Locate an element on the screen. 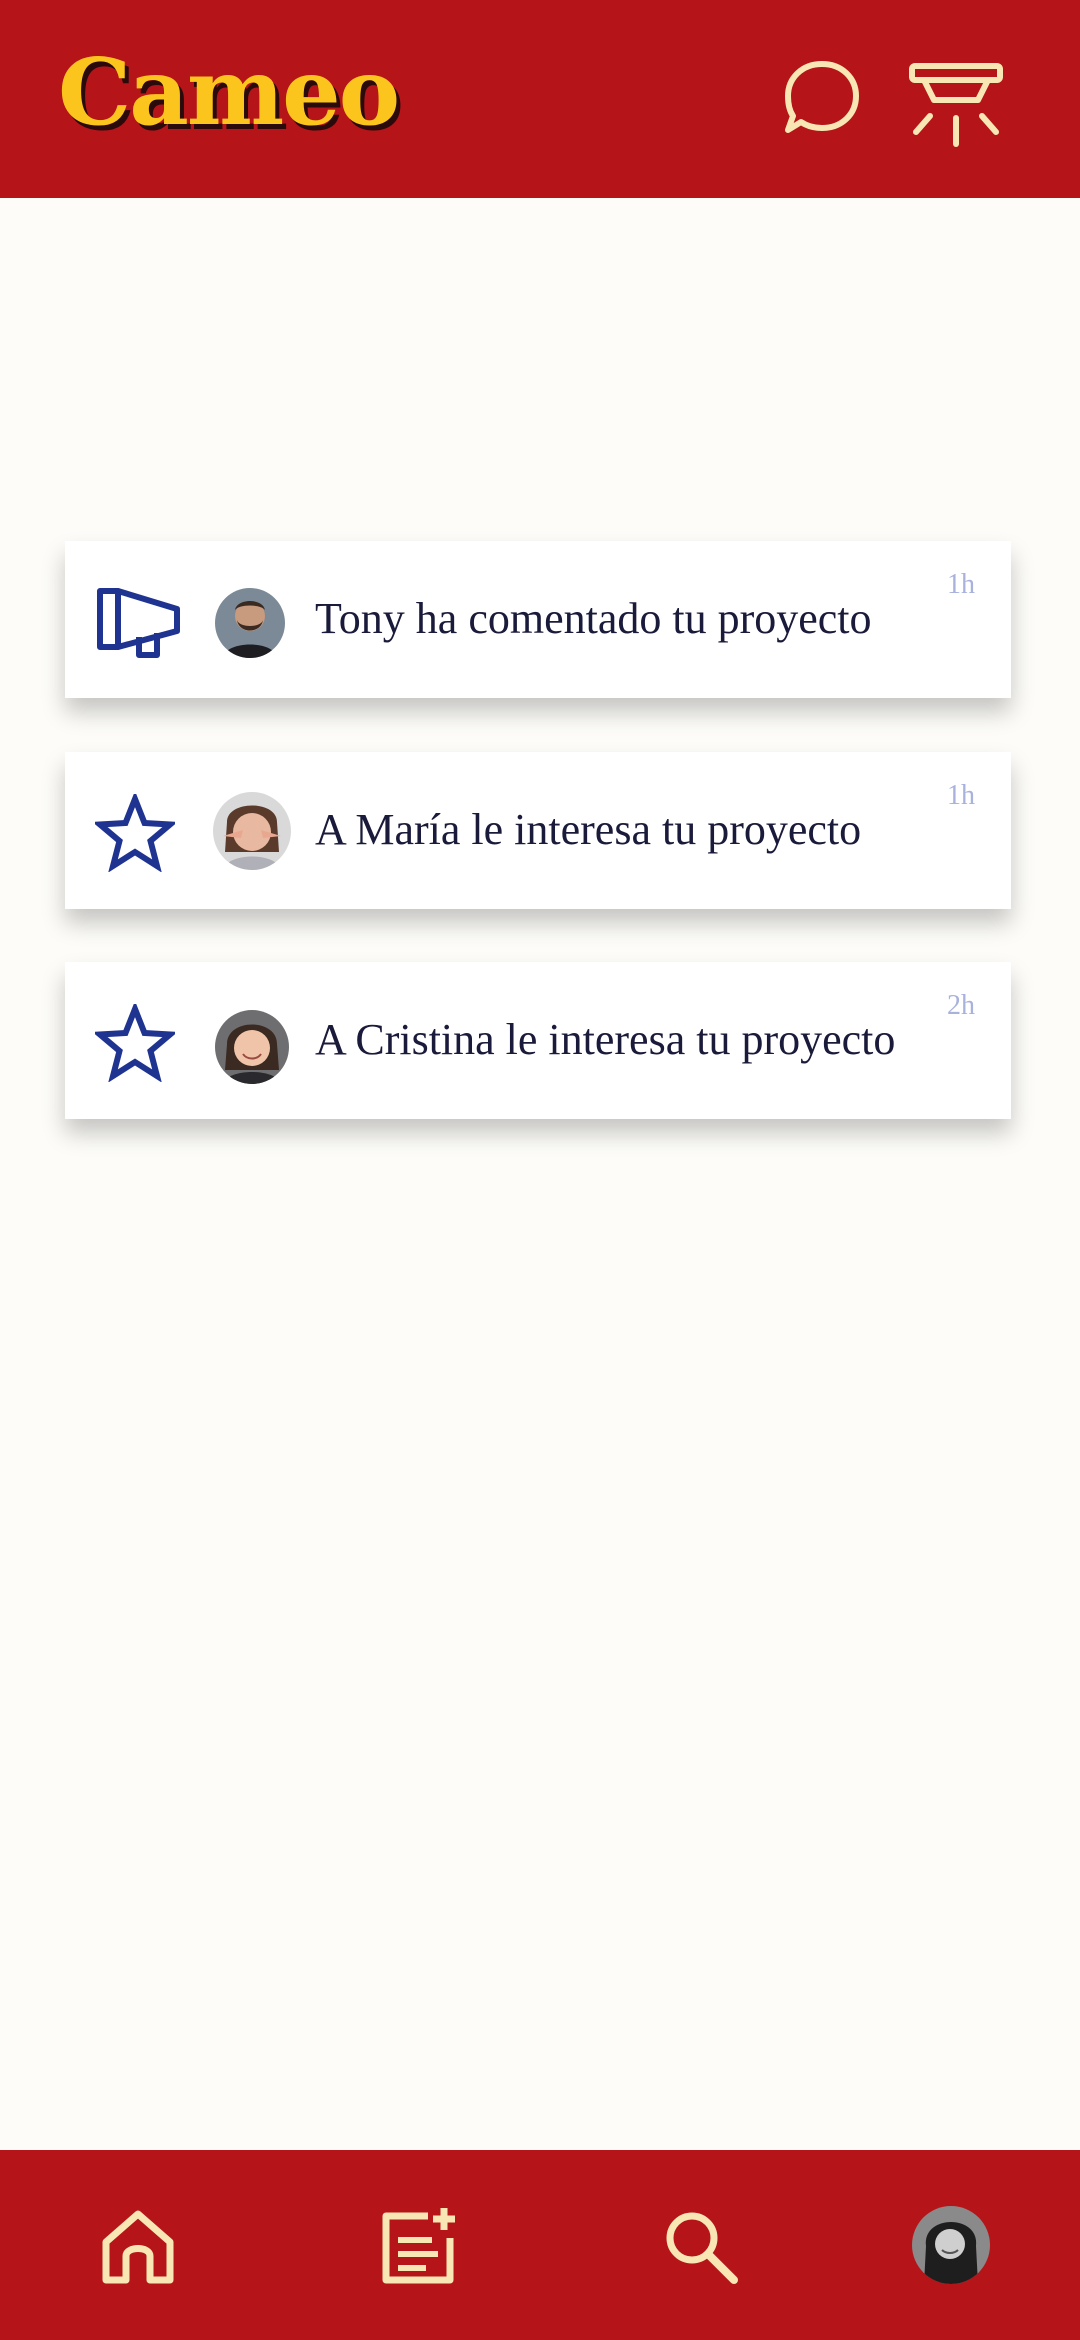 This screenshot has width=1080, height=2340. profile-avatar is located at coordinates (951, 2245).